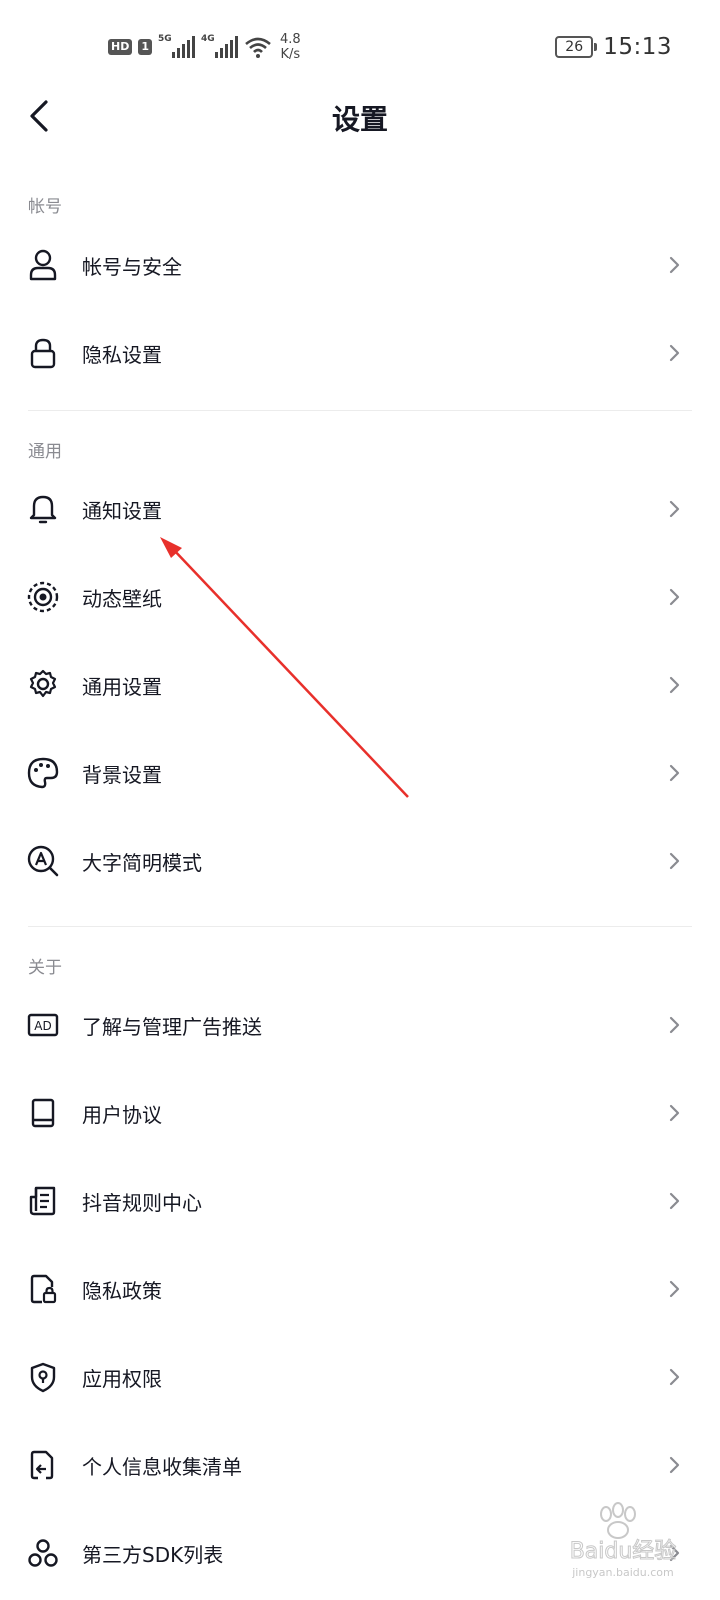 This screenshot has height=1600, width=720. Describe the element at coordinates (360, 1377) in the screenshot. I see `settings-item-app-permissions: 应用权限` at that location.